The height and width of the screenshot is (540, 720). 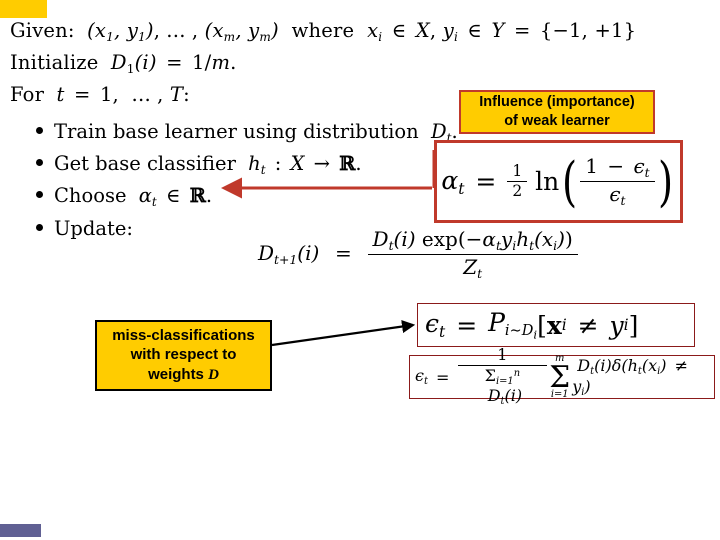 What do you see at coordinates (502, 356) in the screenshot?
I see `epsilon-normalizer-numerator: 1` at bounding box center [502, 356].